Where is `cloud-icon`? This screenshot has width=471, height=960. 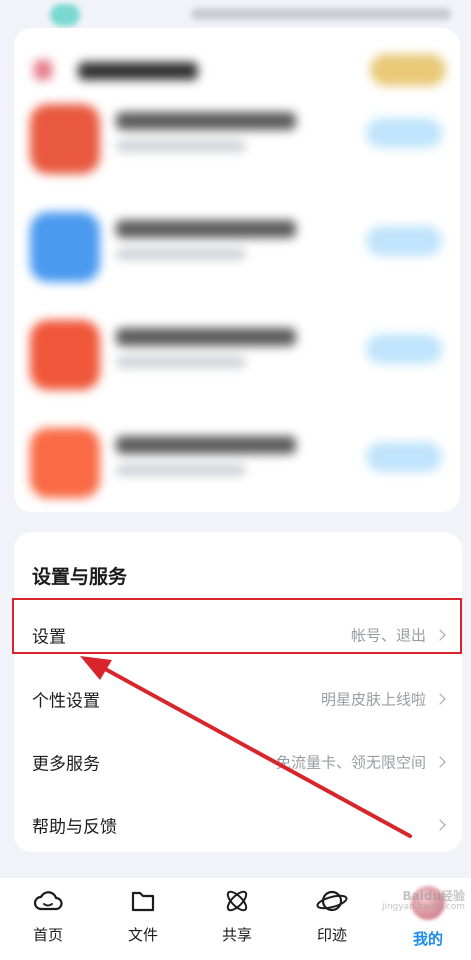 cloud-icon is located at coordinates (48, 901).